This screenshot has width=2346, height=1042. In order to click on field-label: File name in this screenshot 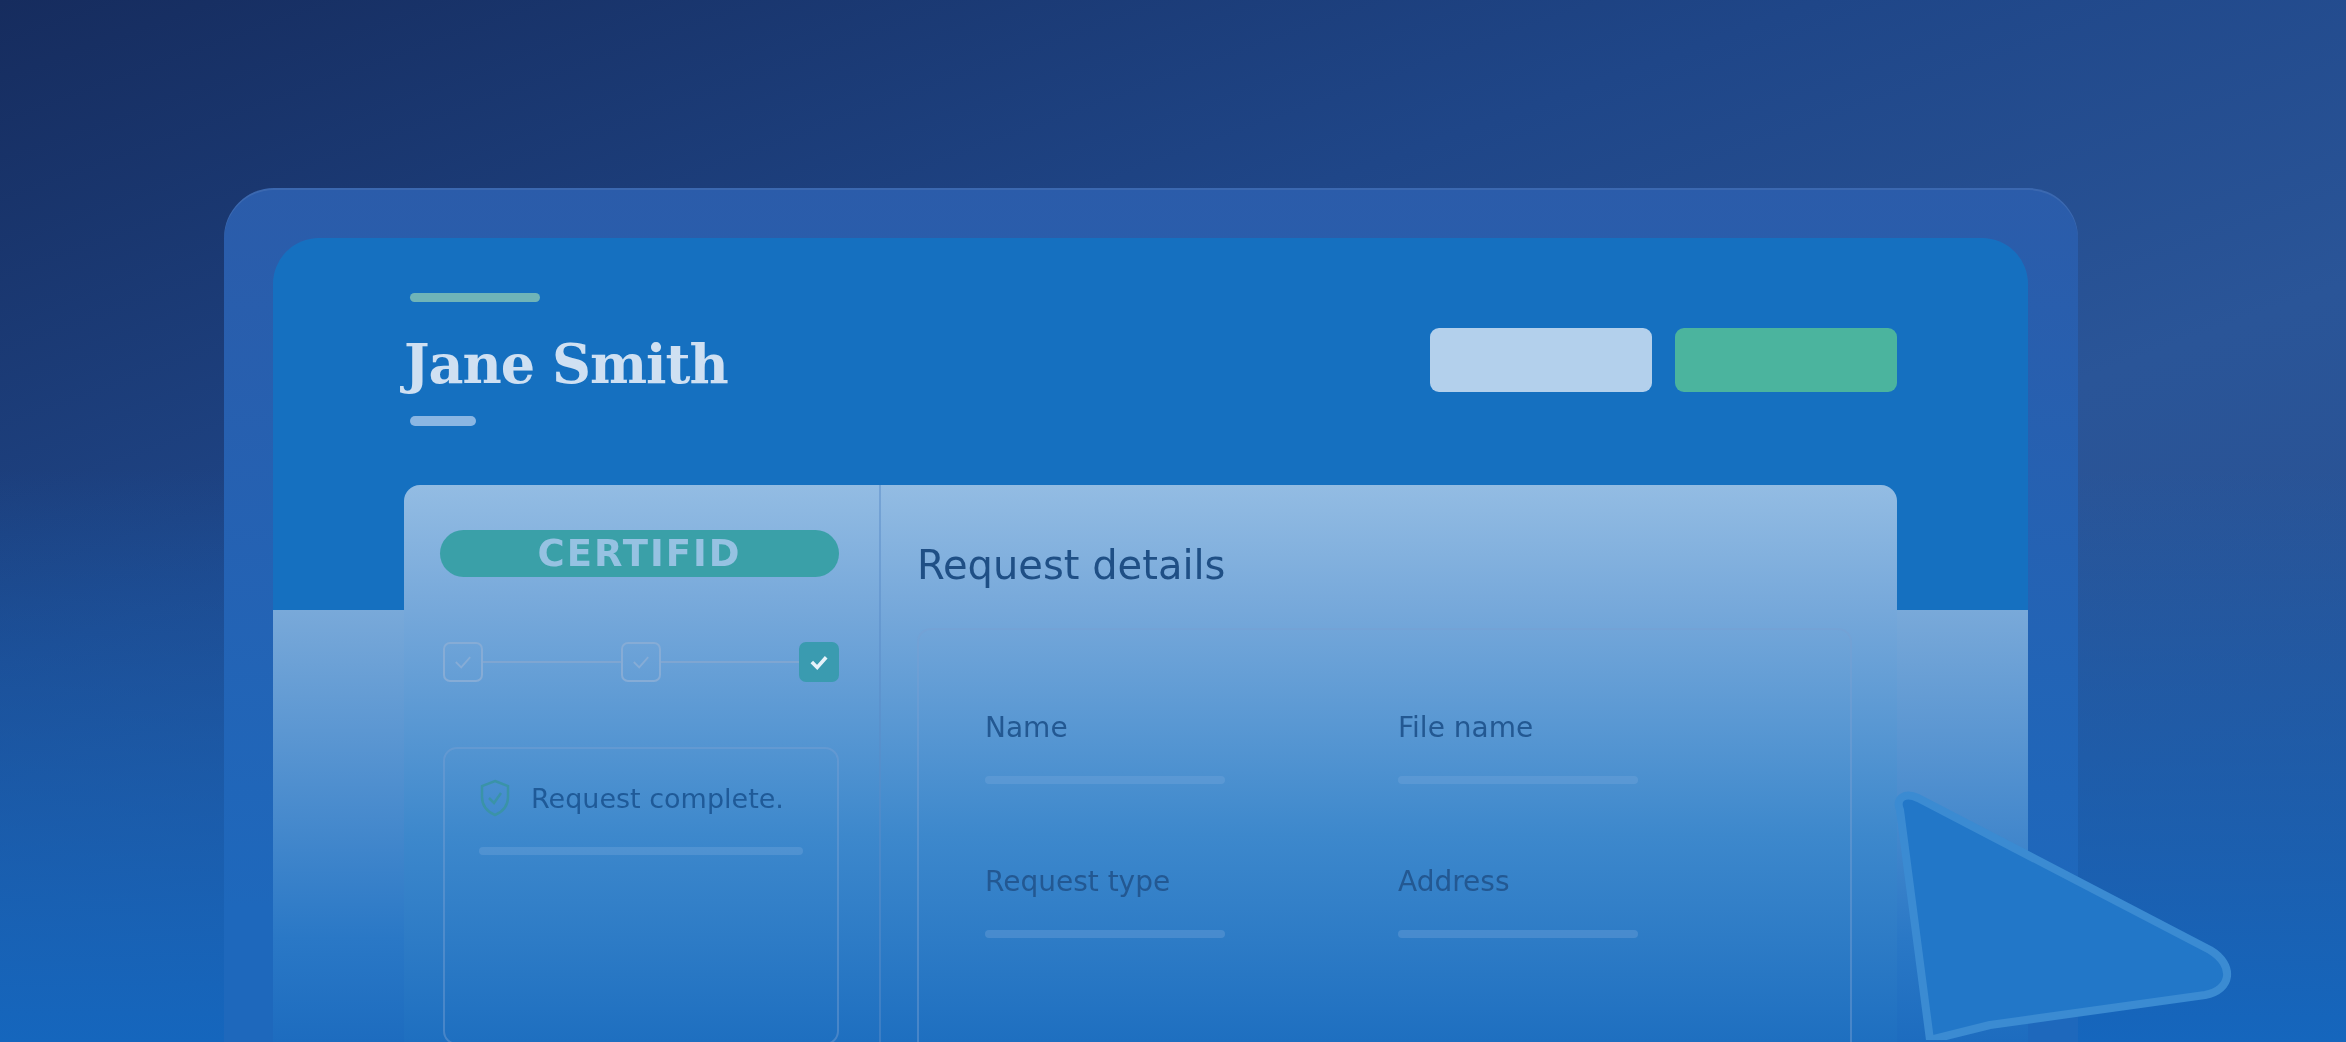, I will do `click(1466, 728)`.